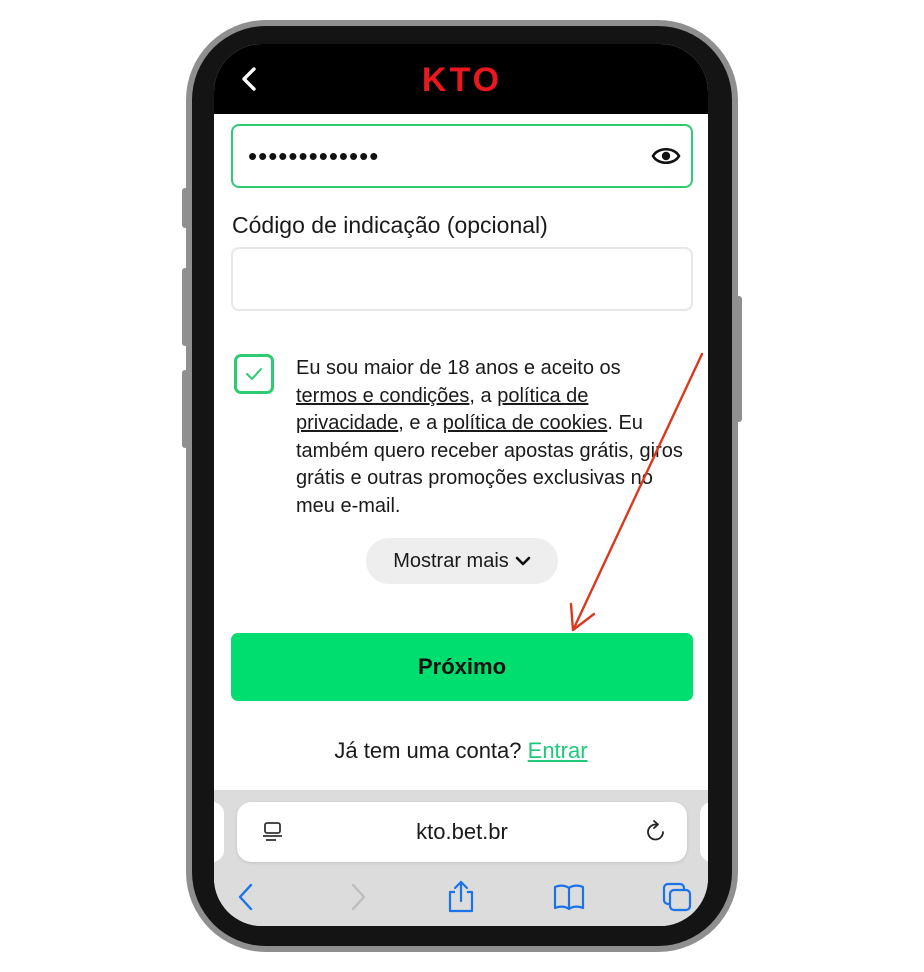 This screenshot has height=972, width=924. I want to click on password-field: •••••••••••••, so click(462, 156).